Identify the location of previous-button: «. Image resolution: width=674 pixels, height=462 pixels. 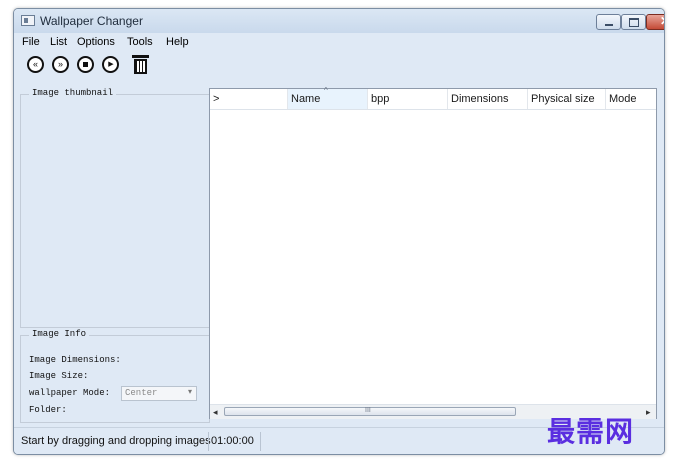
(35, 64).